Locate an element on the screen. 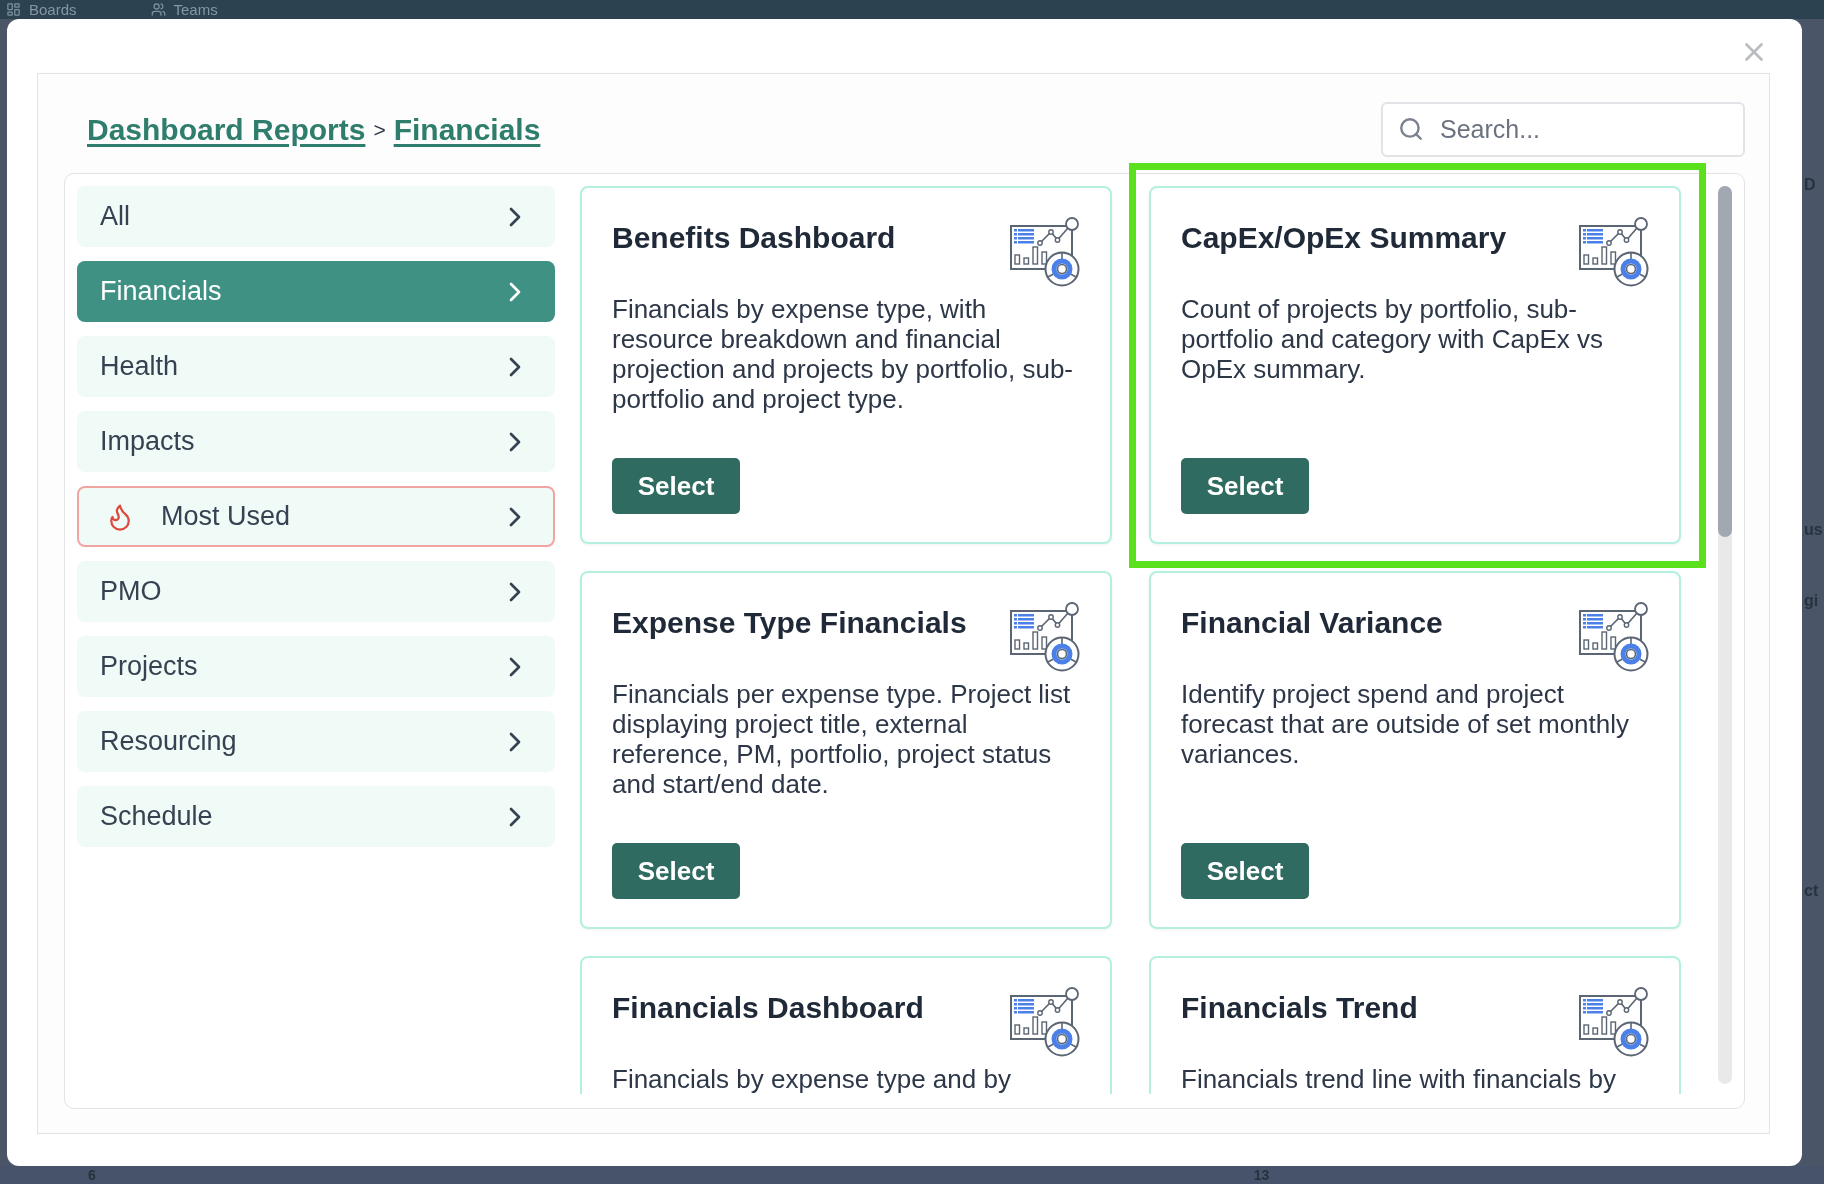  sidebar-item: Projects is located at coordinates (316, 666).